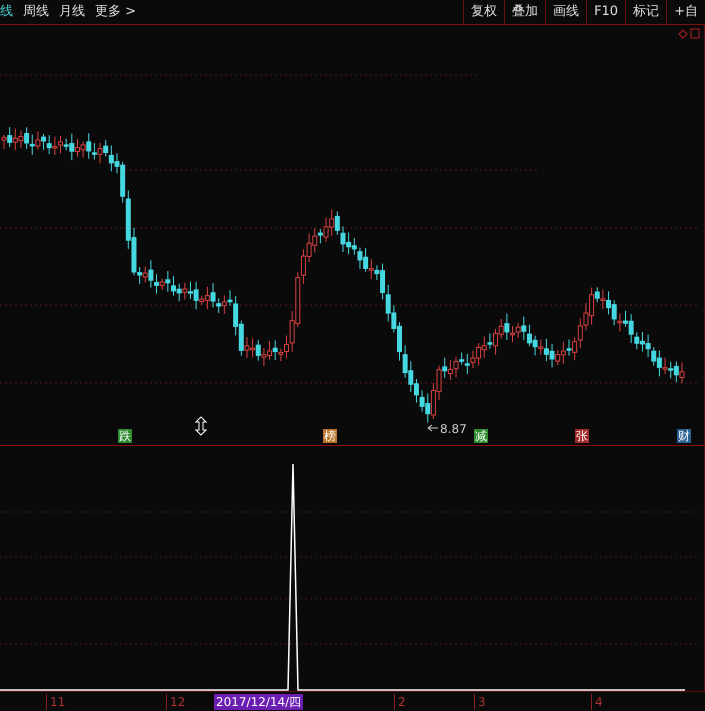 This screenshot has width=705, height=711. Describe the element at coordinates (582, 436) in the screenshot. I see `event-marker: 张` at that location.